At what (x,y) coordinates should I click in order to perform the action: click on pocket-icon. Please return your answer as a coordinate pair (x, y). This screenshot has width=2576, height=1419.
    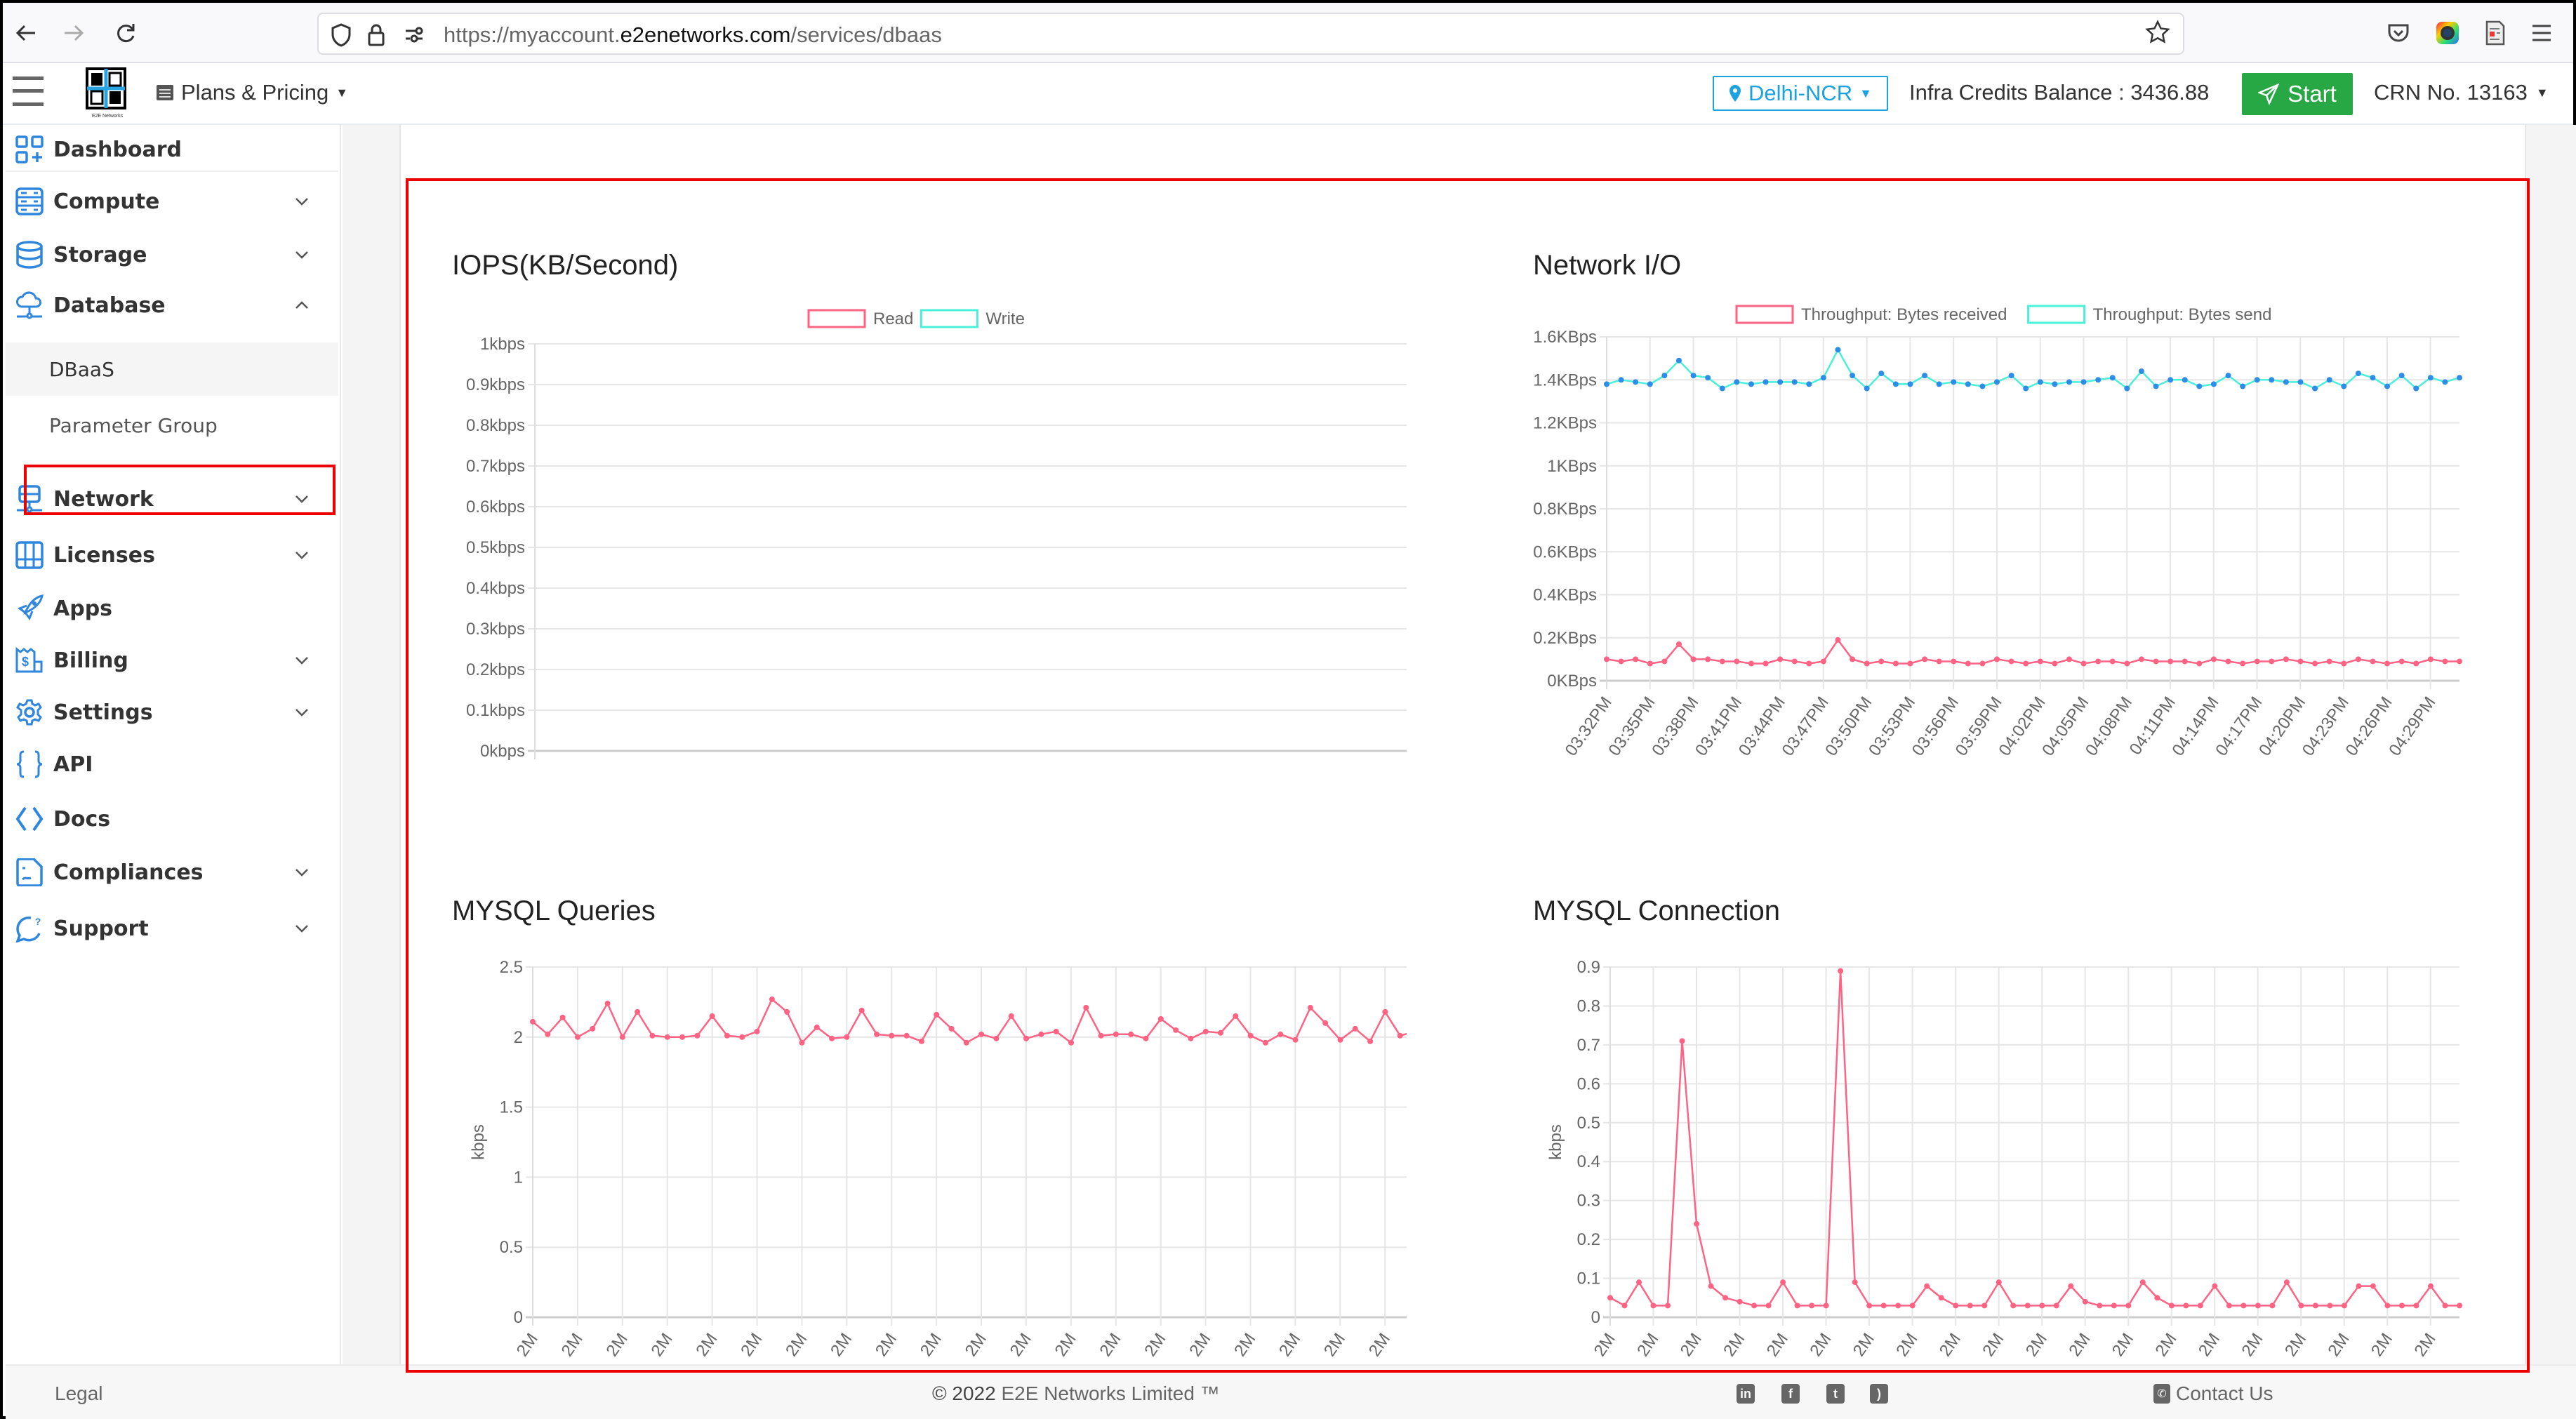
    Looking at the image, I should click on (2399, 33).